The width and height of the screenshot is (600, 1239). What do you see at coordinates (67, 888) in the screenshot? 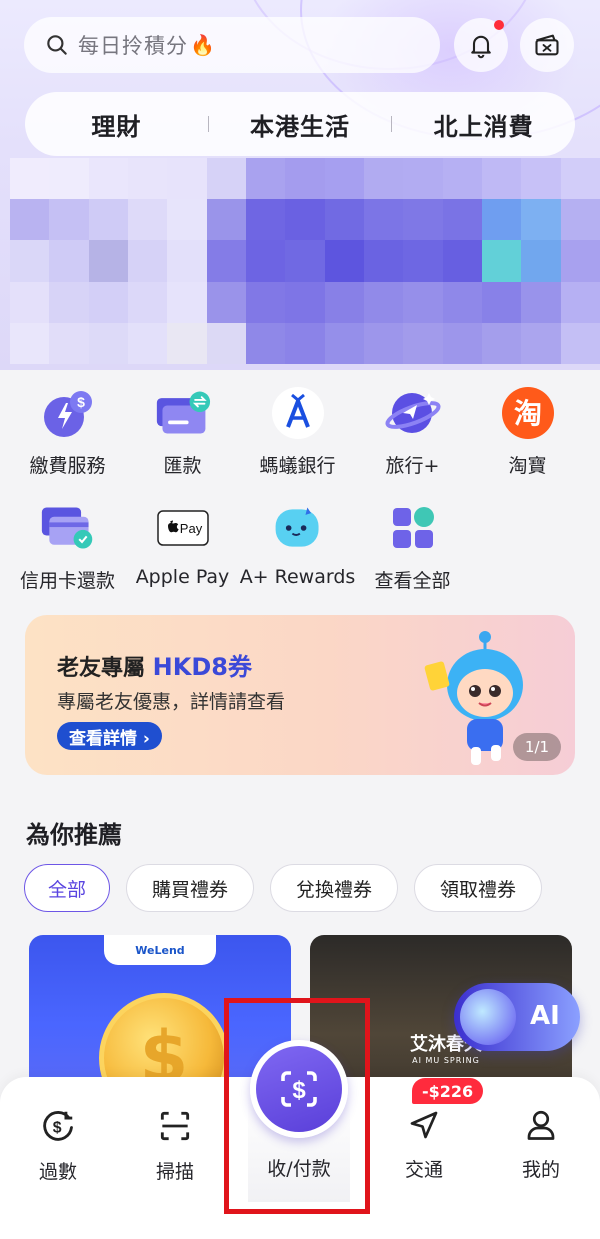
I see `chip-all: 全部` at bounding box center [67, 888].